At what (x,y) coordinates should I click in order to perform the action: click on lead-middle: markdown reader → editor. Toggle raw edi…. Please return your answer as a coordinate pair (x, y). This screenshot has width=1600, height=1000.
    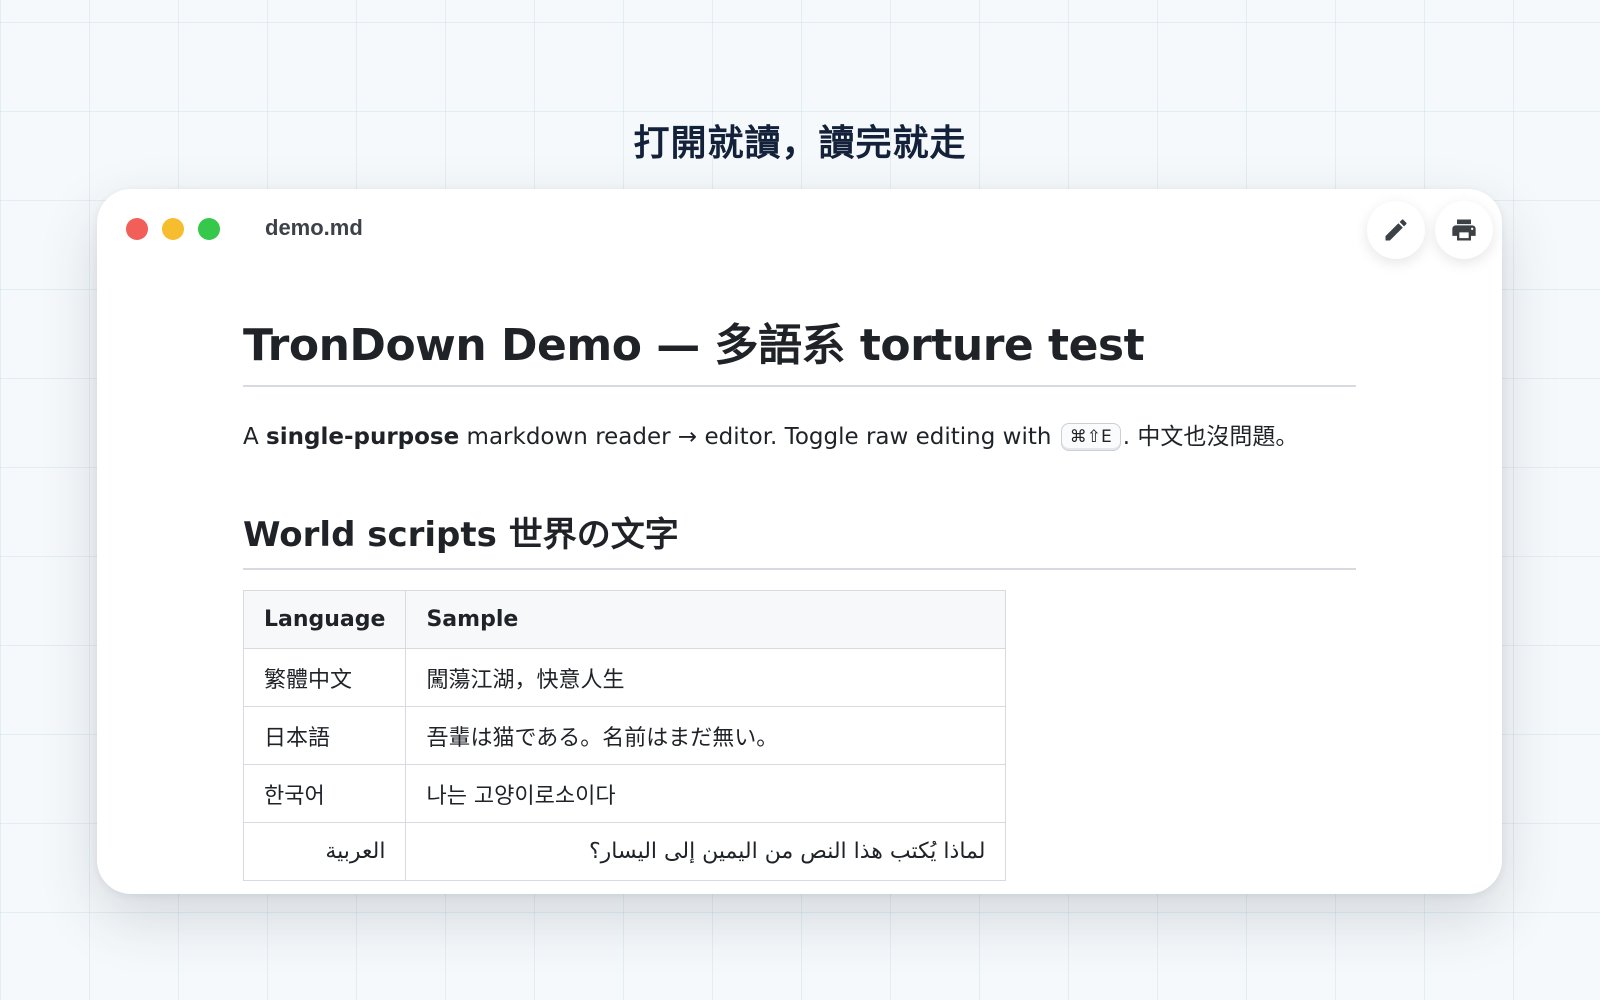
    Looking at the image, I should click on (759, 437).